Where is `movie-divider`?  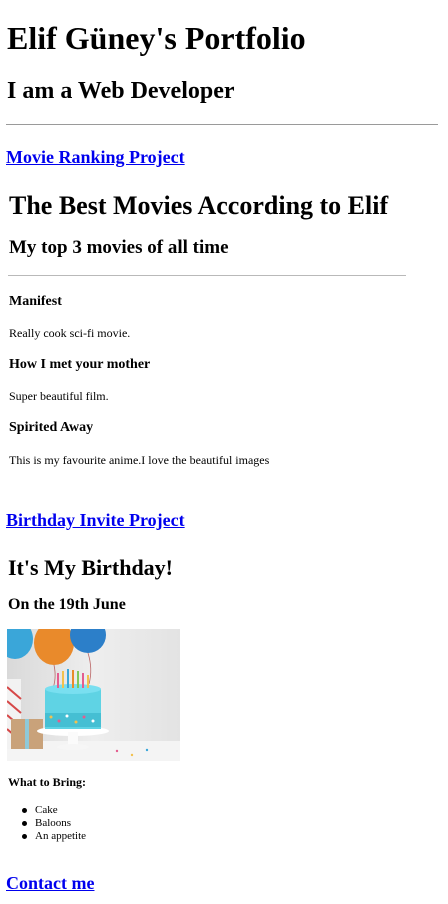
movie-divider is located at coordinates (207, 275).